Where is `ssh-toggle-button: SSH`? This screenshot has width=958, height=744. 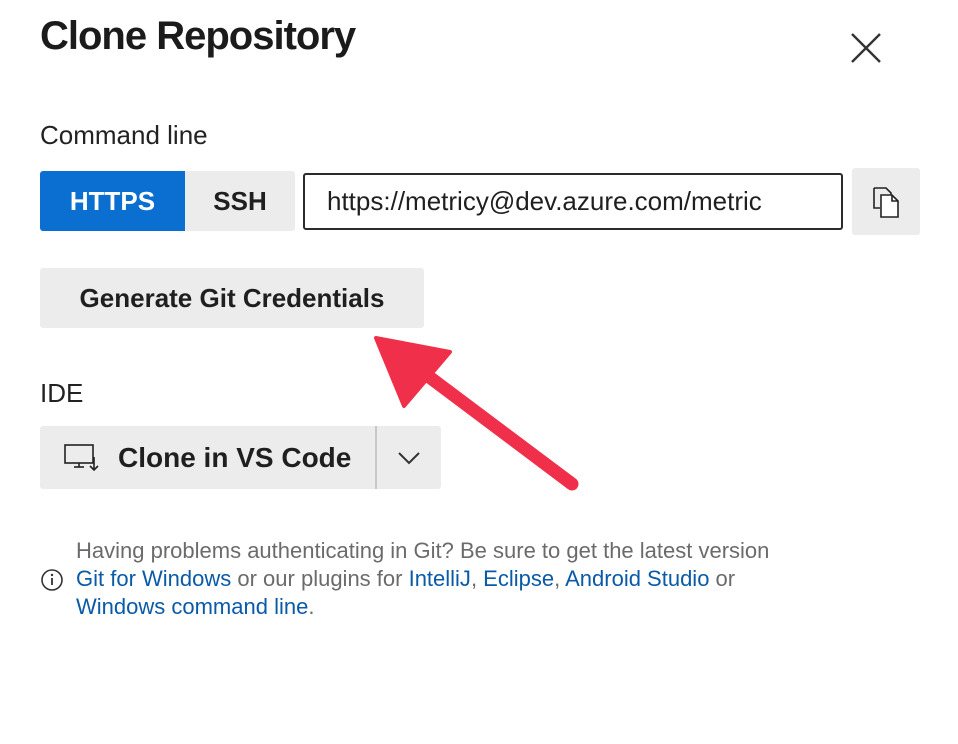
ssh-toggle-button: SSH is located at coordinates (240, 201).